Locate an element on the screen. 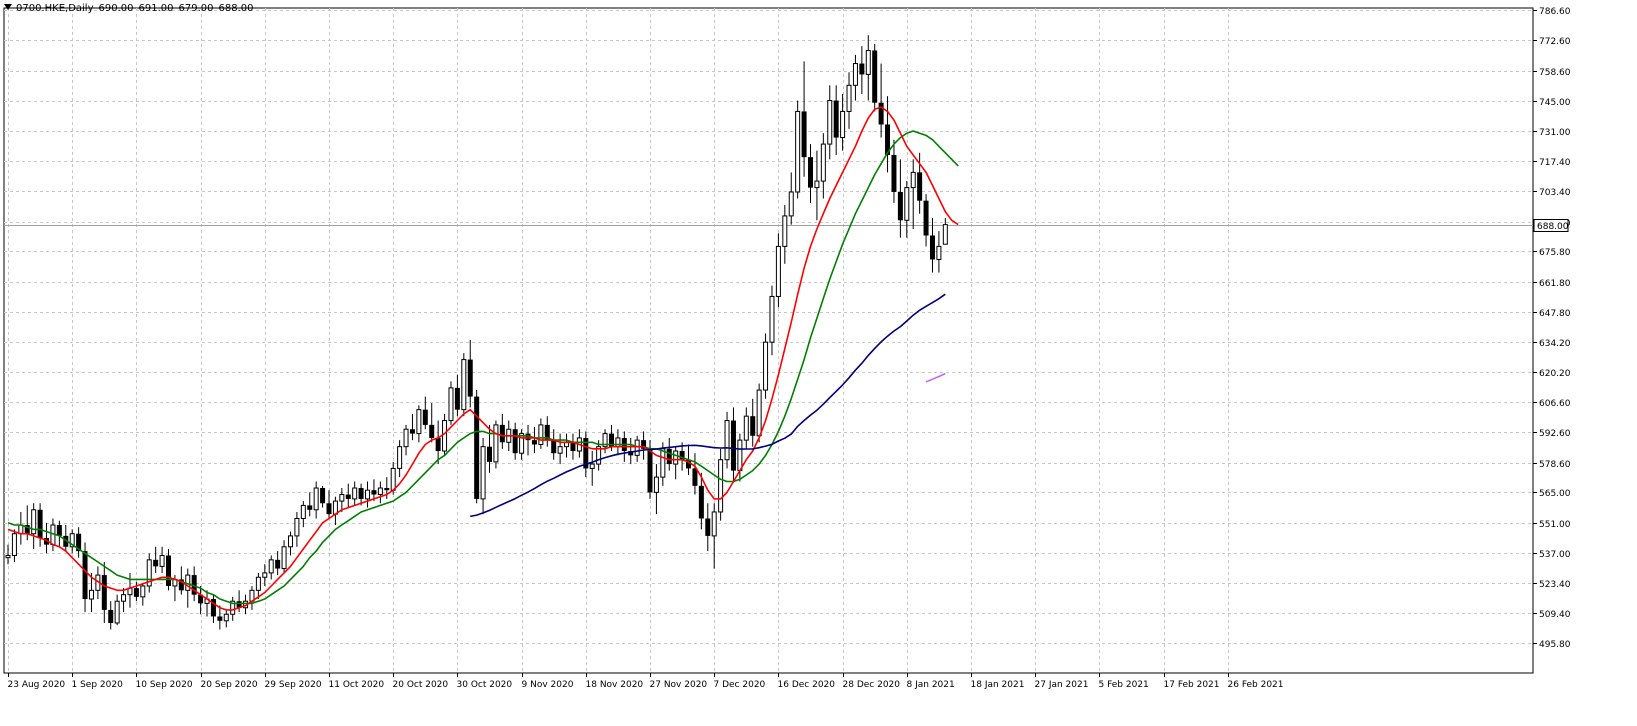 The width and height of the screenshot is (1637, 726). y-tick-label: 620.20 is located at coordinates (1555, 374).